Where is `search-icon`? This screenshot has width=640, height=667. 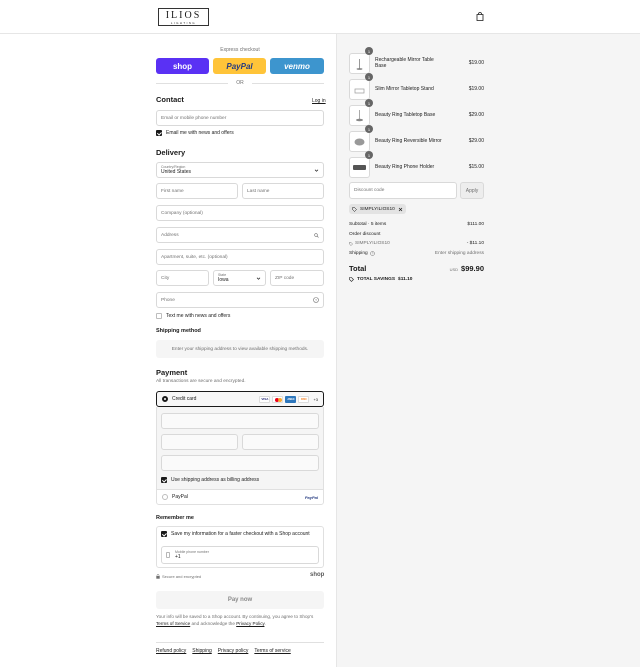
search-icon is located at coordinates (316, 235).